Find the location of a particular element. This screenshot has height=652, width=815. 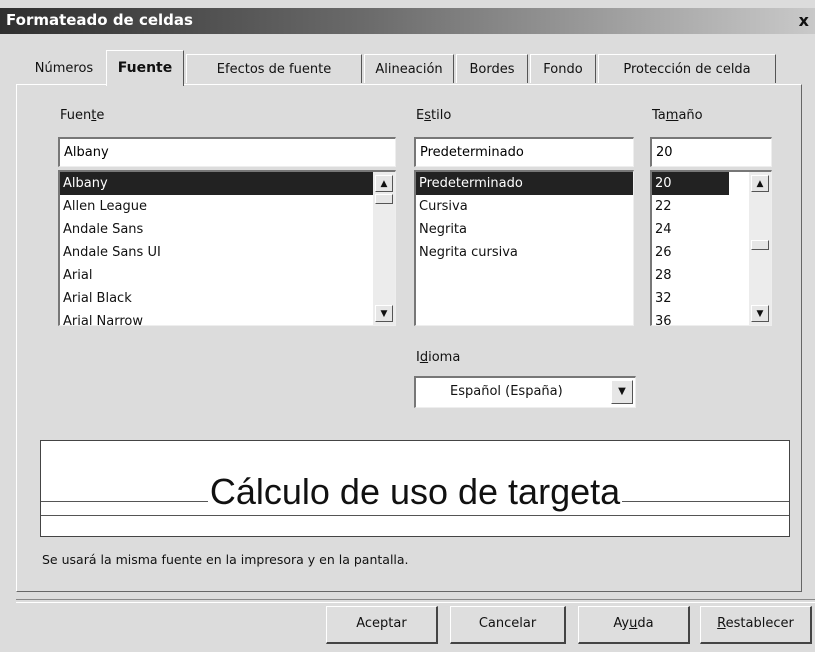

list-item: Negrita is located at coordinates (524, 229).